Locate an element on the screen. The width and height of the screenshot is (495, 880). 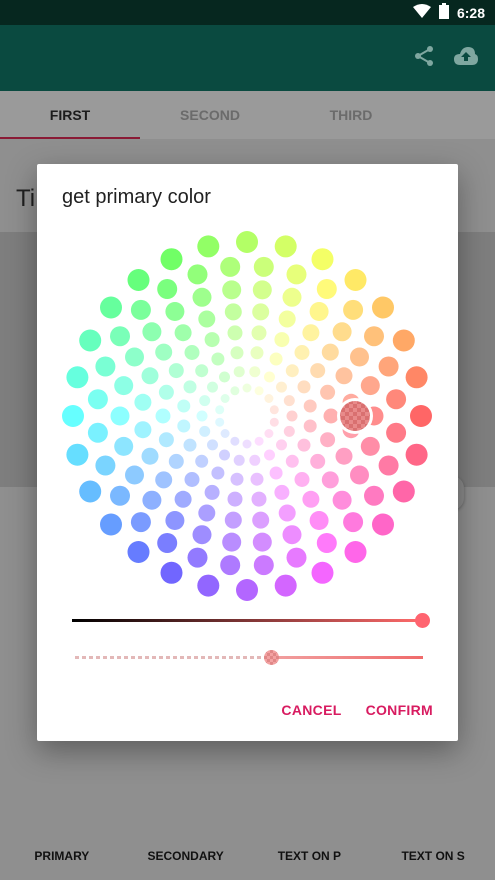
confirm-button: CONFIRM is located at coordinates (399, 710).